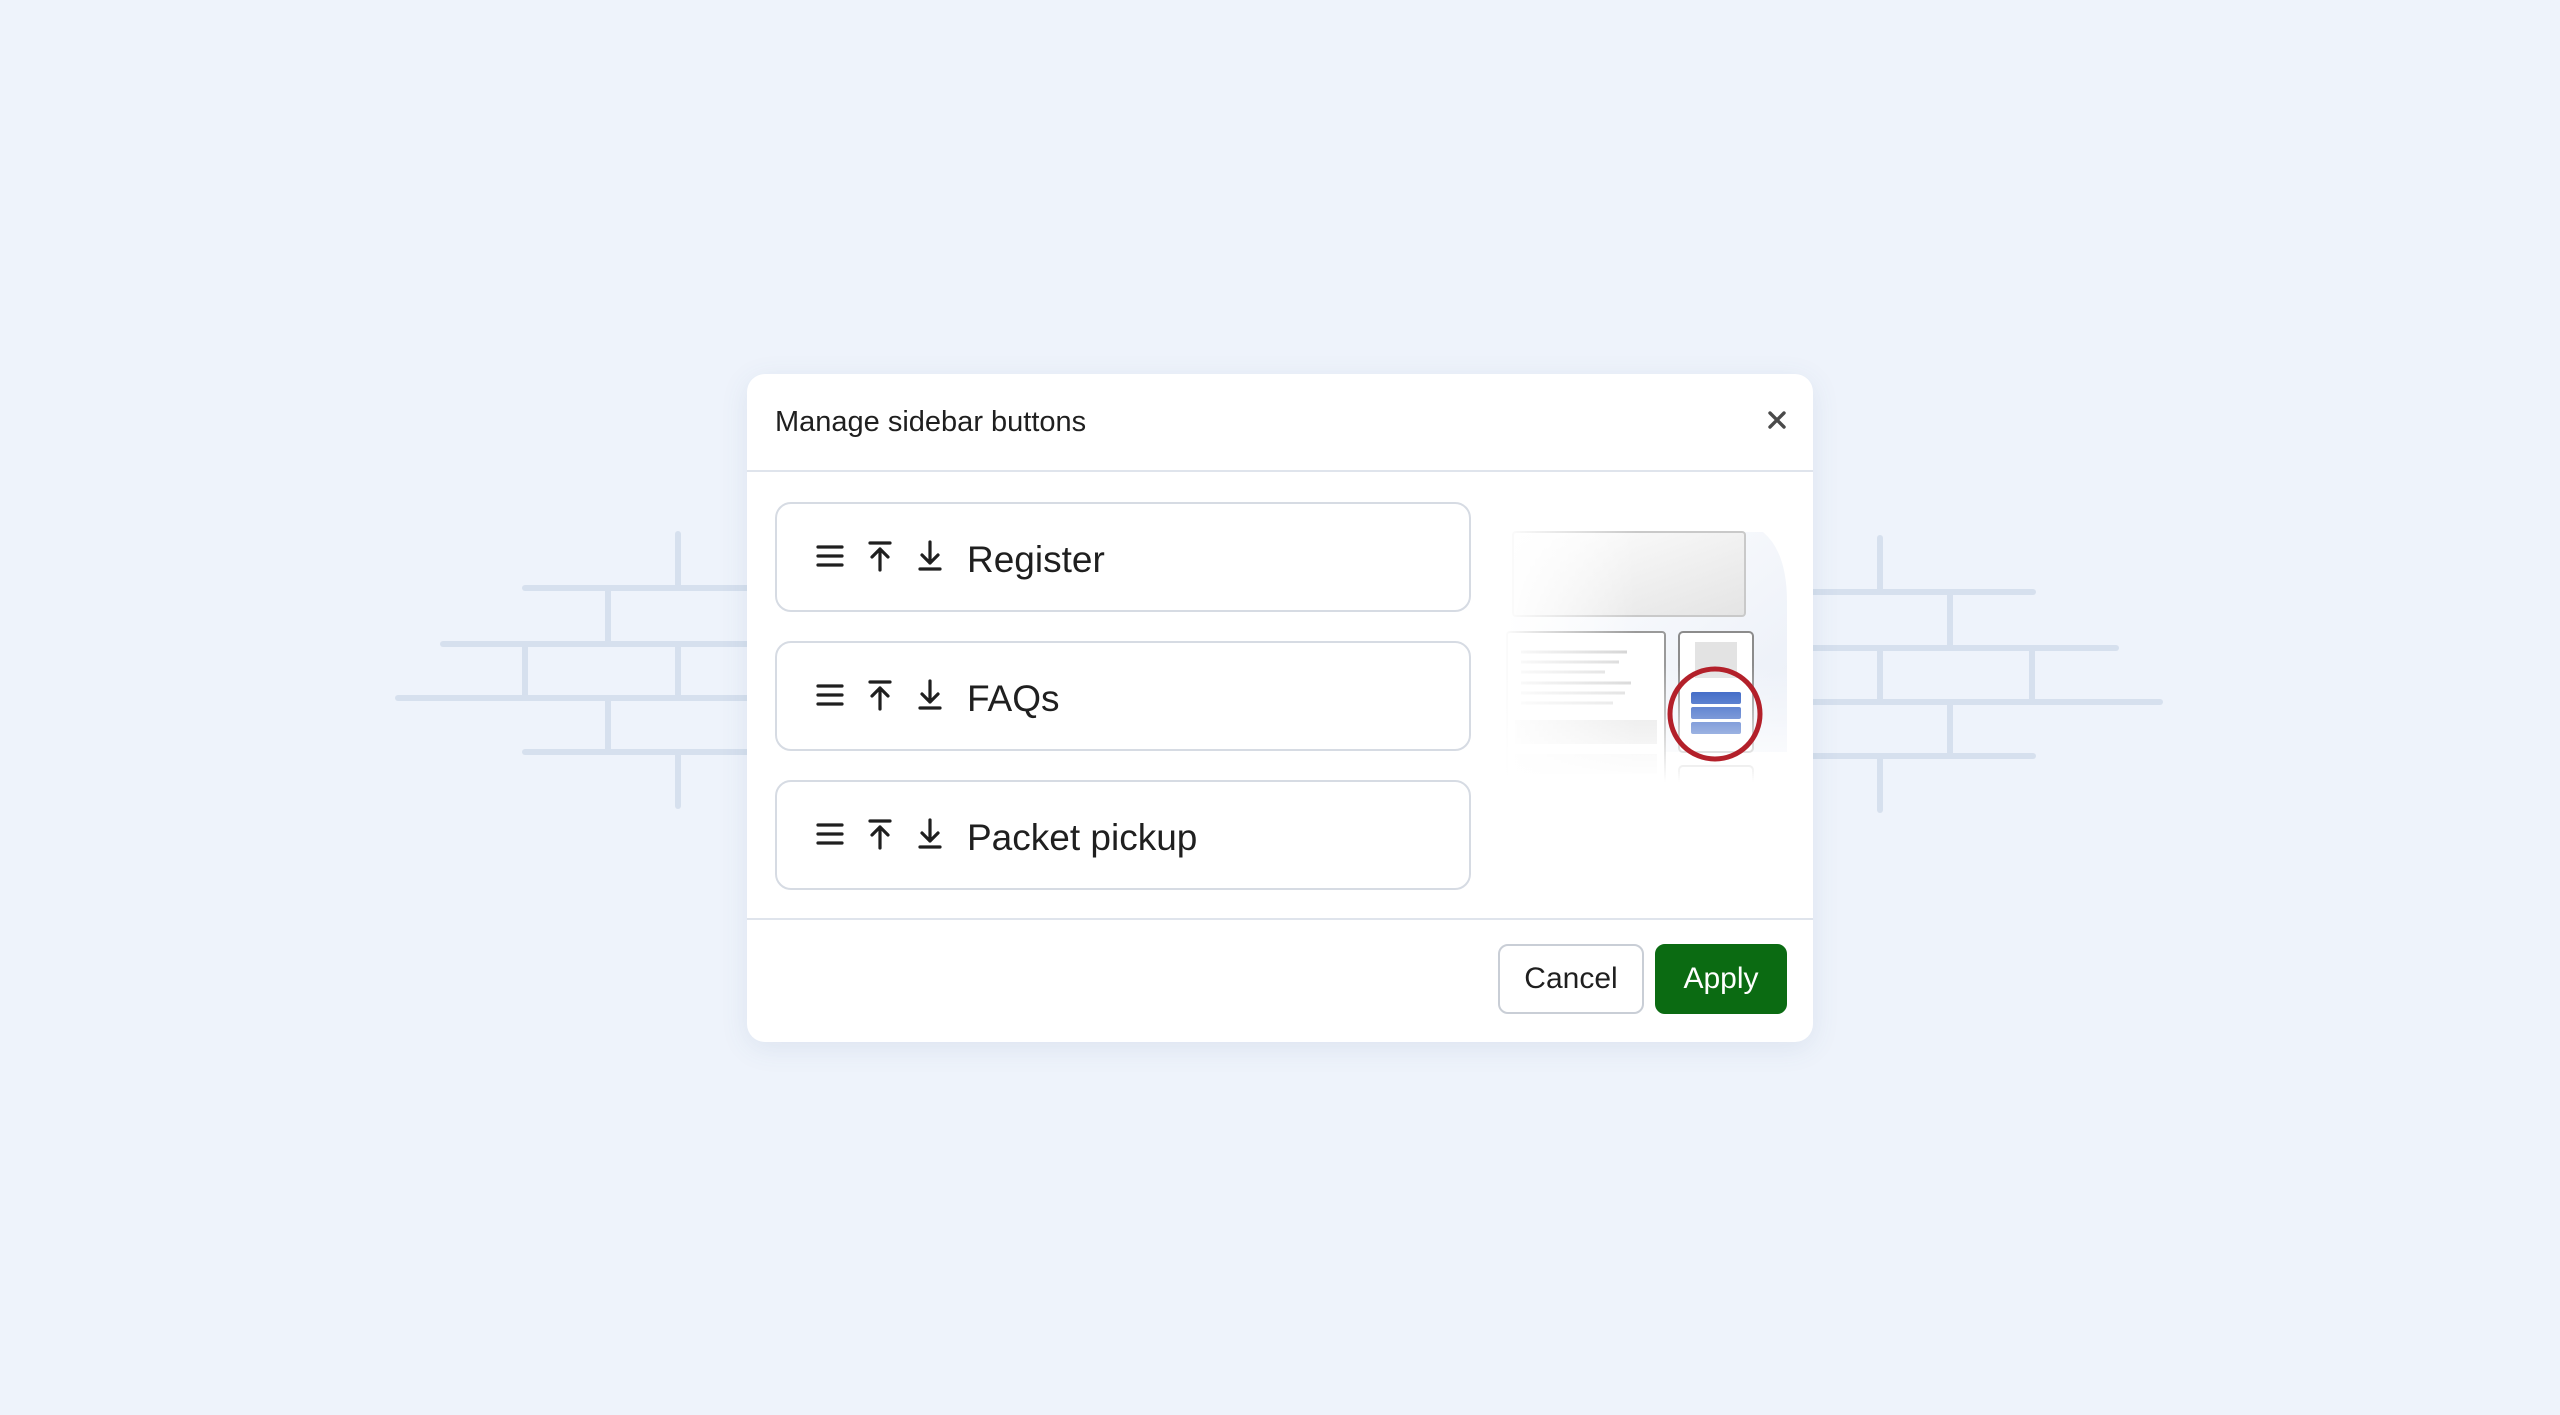 Image resolution: width=2560 pixels, height=1415 pixels. I want to click on dialog-footer: Cancel Apply, so click(1280, 980).